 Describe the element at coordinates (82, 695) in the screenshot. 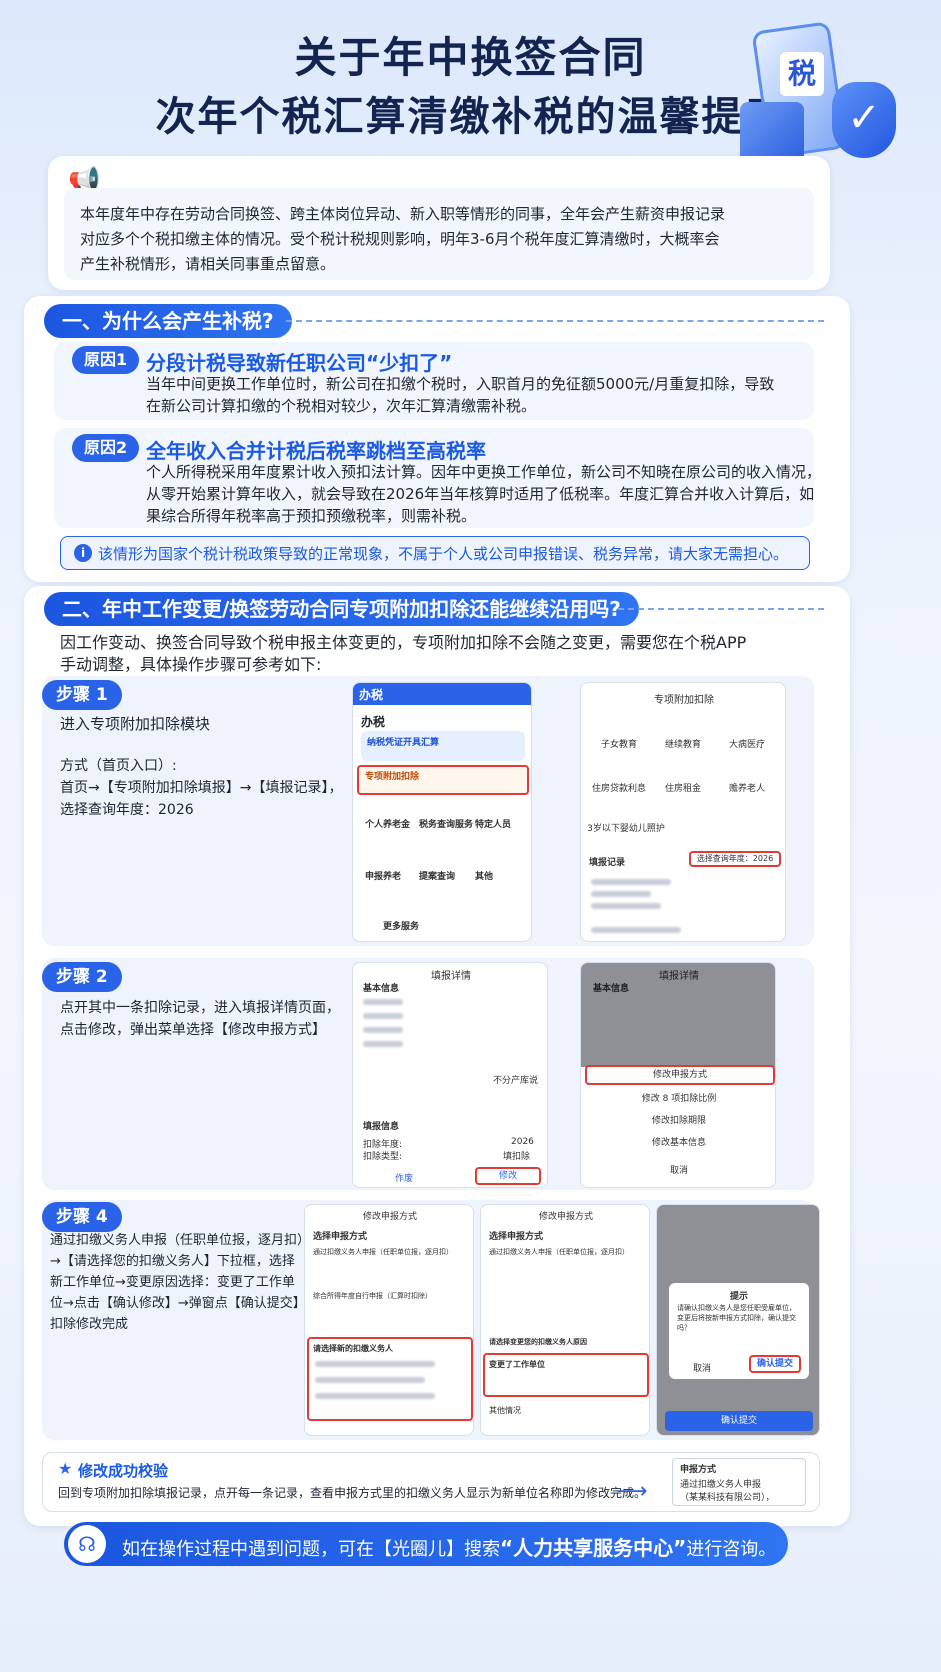

I see `step1-tag: 步骤 1` at that location.